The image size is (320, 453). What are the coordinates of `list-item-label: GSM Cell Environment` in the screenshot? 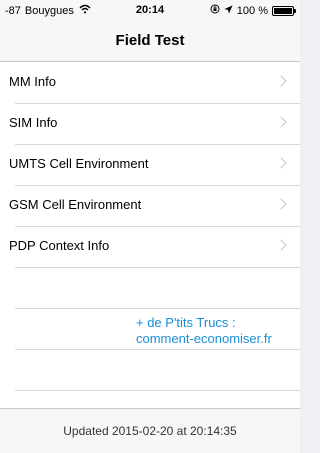 It's located at (75, 204).